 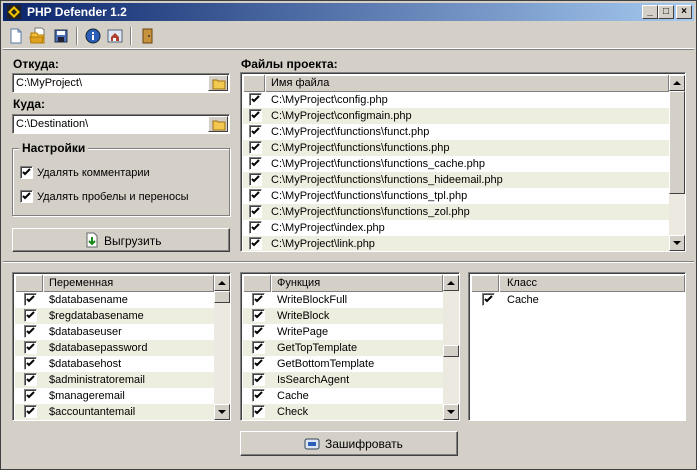 I want to click on remove-comments-checkbox, so click(x=26, y=172).